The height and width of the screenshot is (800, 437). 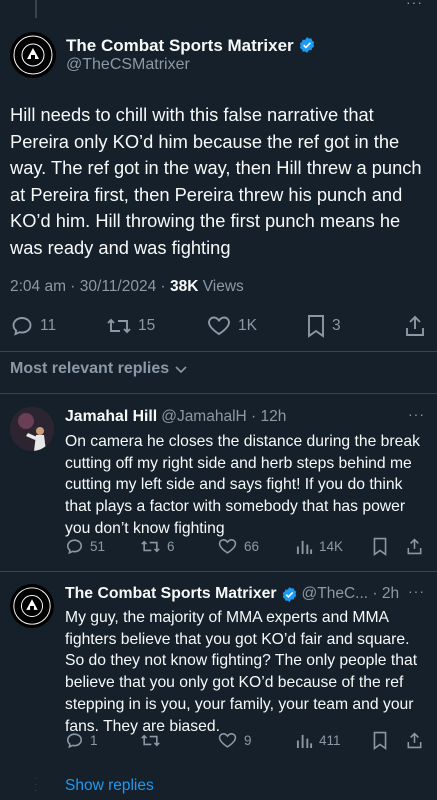 I want to click on show-replies-link: Show replies, so click(x=109, y=786).